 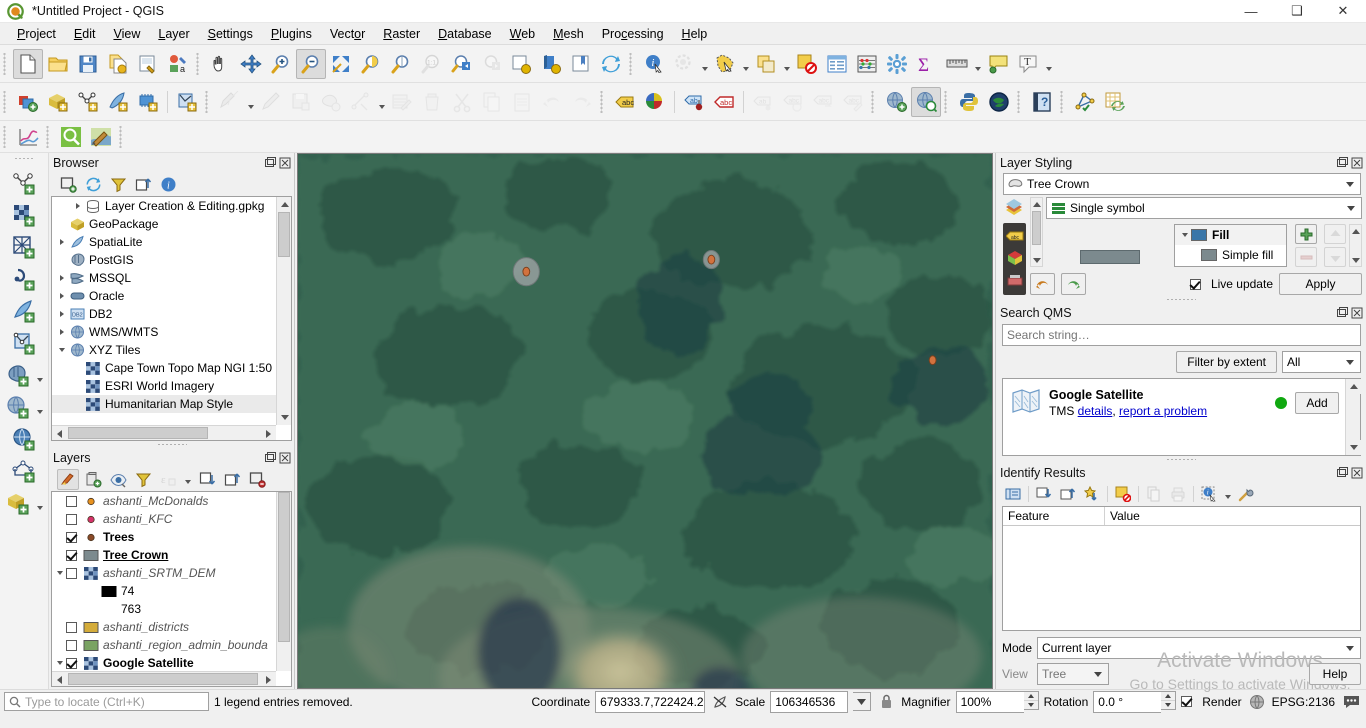 I want to click on scroll-up-arrow, so click(x=1355, y=231).